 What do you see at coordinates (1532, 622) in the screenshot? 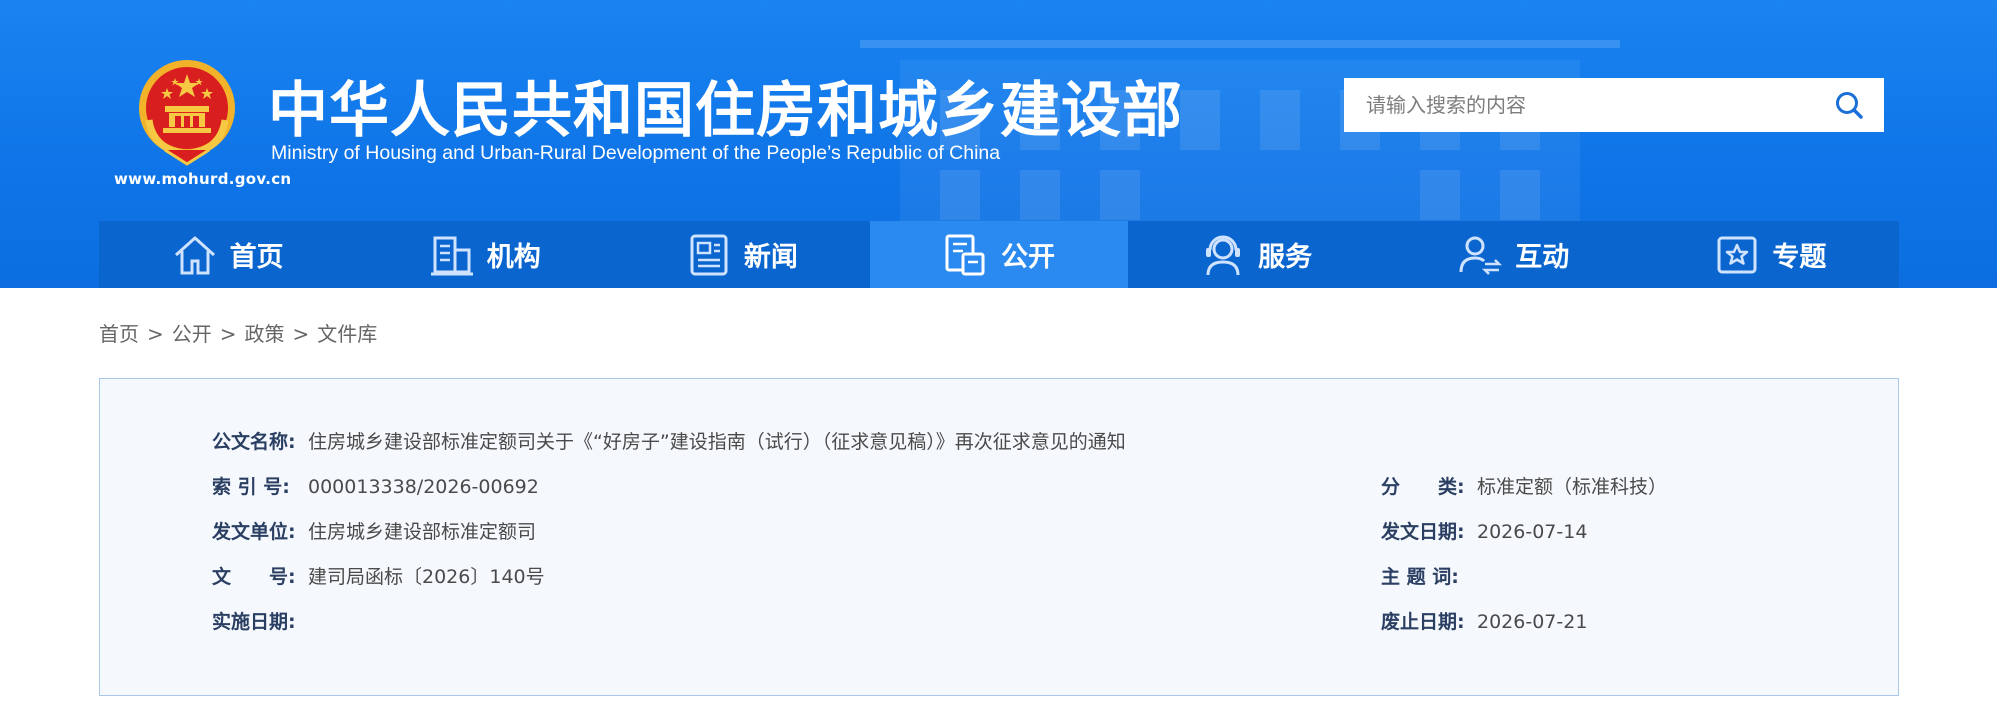
I see `doc-expiry-value: 2026-07-21` at bounding box center [1532, 622].